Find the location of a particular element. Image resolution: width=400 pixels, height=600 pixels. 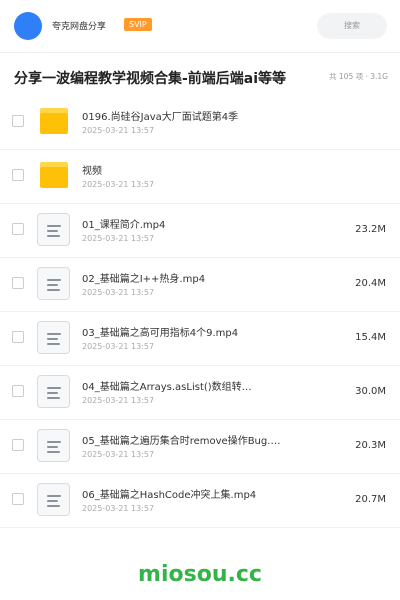

file-name: 02_基础篇之I++热身.mp4 is located at coordinates (144, 279).